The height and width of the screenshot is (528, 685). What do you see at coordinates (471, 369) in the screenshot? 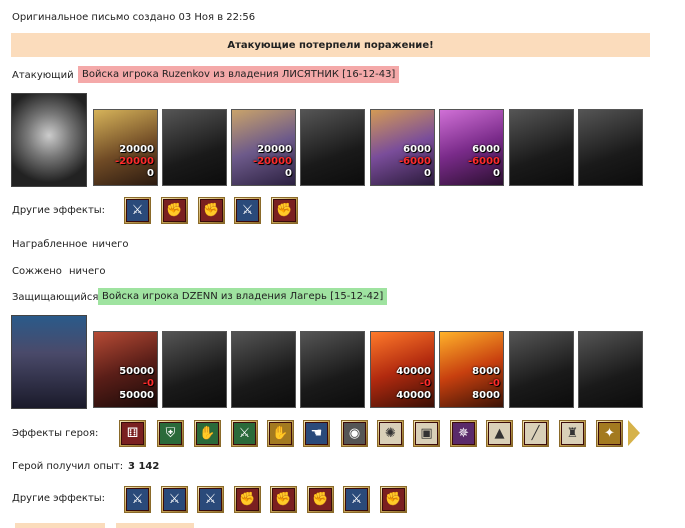
I see `defender-unit-6: 8000 -0 8000` at bounding box center [471, 369].